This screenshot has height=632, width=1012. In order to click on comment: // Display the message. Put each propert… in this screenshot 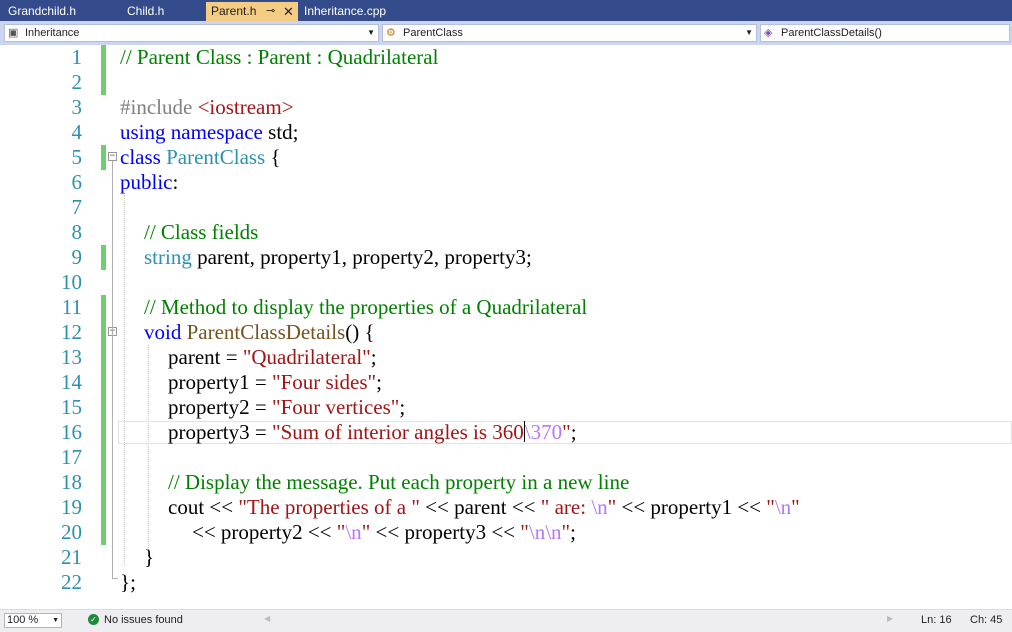, I will do `click(399, 482)`.